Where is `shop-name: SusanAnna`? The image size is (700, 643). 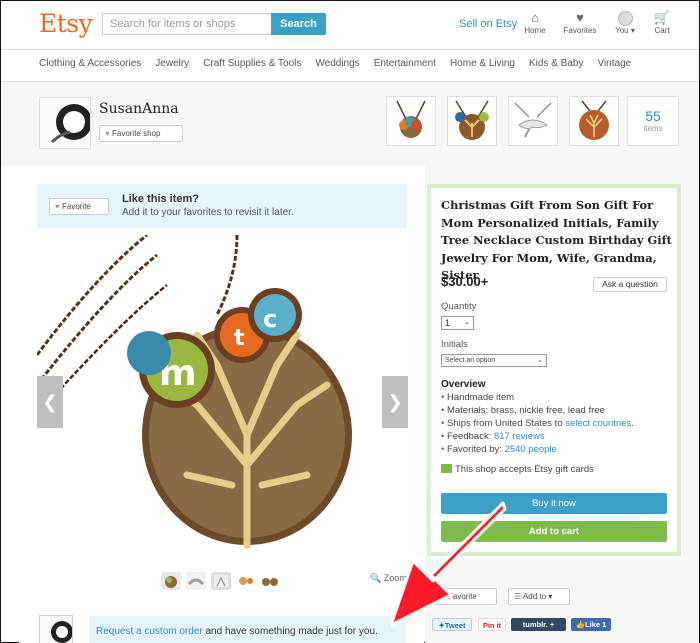 shop-name: SusanAnna is located at coordinates (139, 109).